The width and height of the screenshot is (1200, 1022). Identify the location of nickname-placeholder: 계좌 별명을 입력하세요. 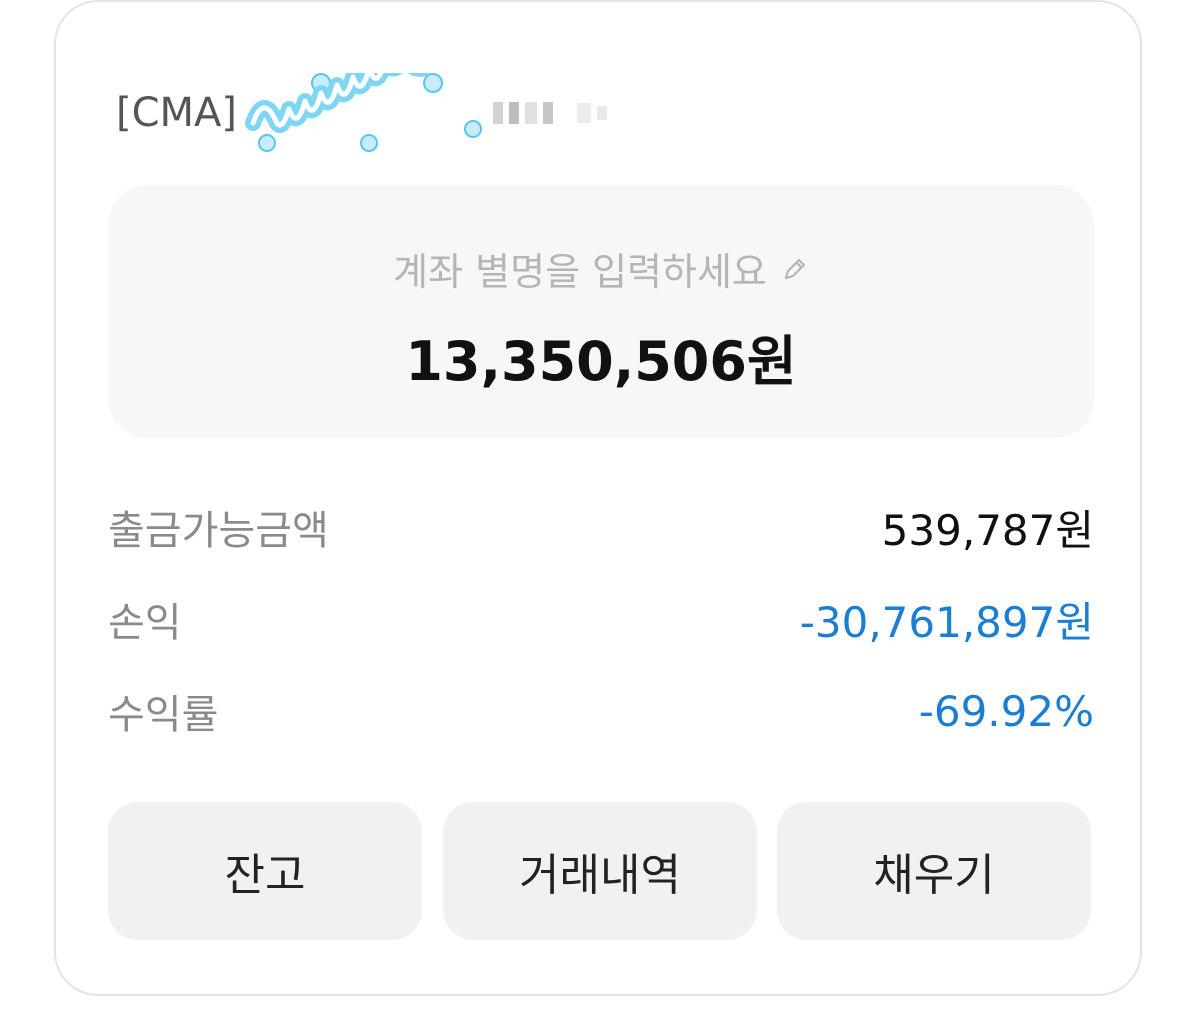
(580, 272).